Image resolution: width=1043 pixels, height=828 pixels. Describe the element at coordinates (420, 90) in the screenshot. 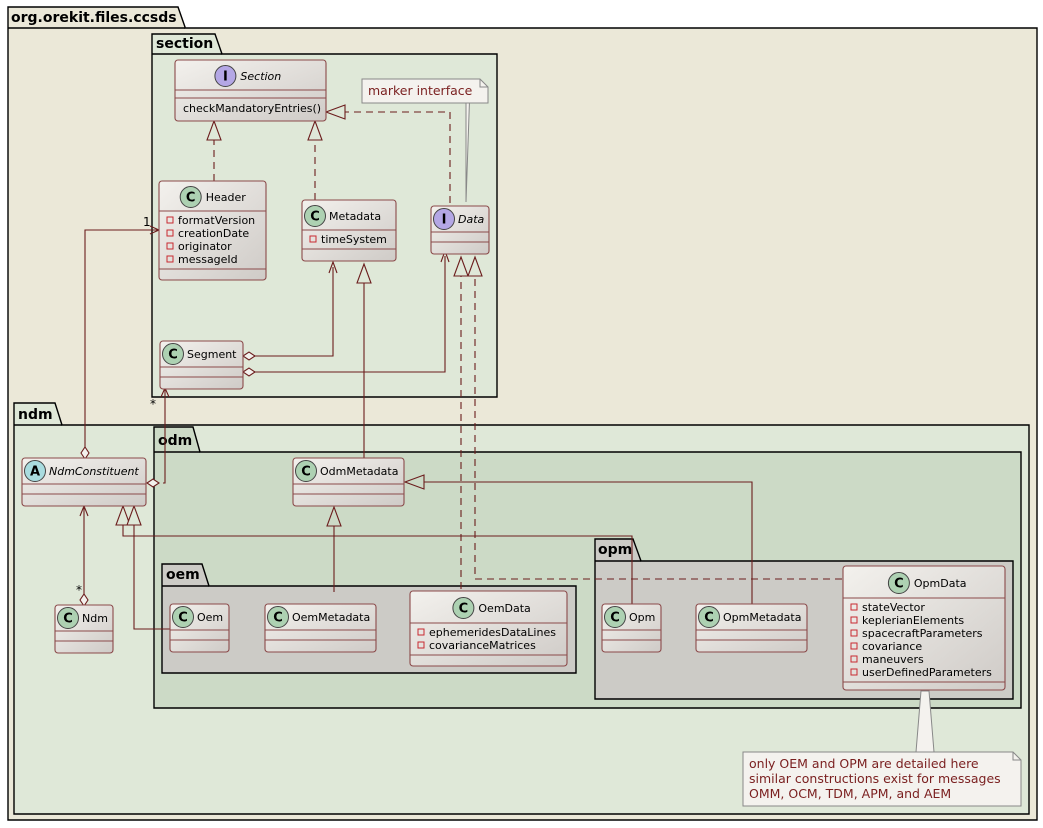

I see `note-marker-text: marker interface` at that location.